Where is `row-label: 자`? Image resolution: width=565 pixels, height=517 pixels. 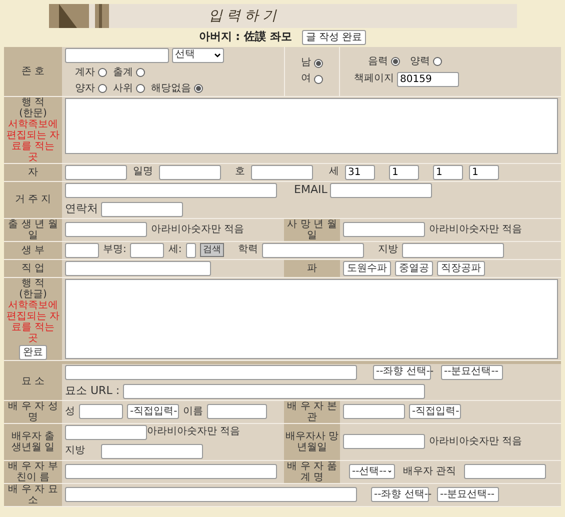
row-label: 자 is located at coordinates (33, 172).